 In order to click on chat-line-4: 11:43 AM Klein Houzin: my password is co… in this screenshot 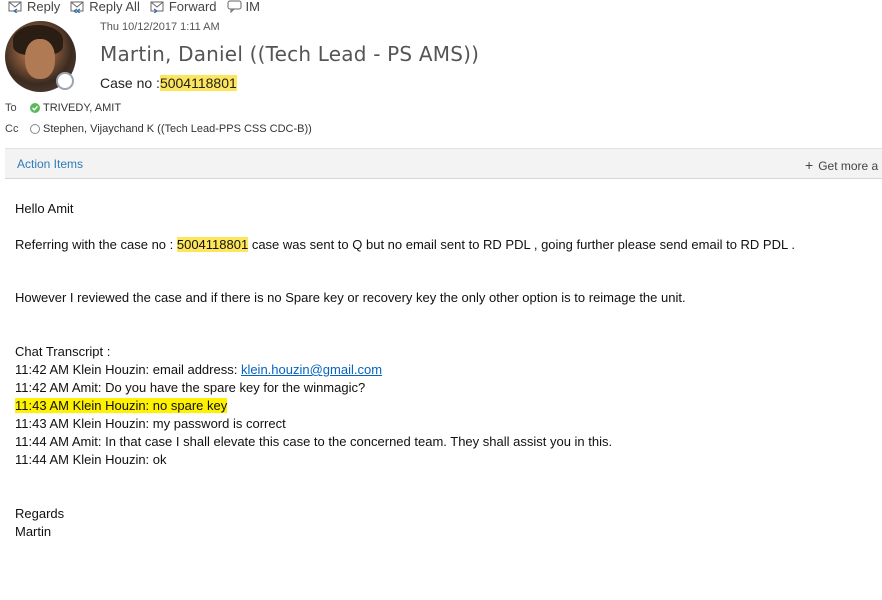, I will do `click(150, 423)`.